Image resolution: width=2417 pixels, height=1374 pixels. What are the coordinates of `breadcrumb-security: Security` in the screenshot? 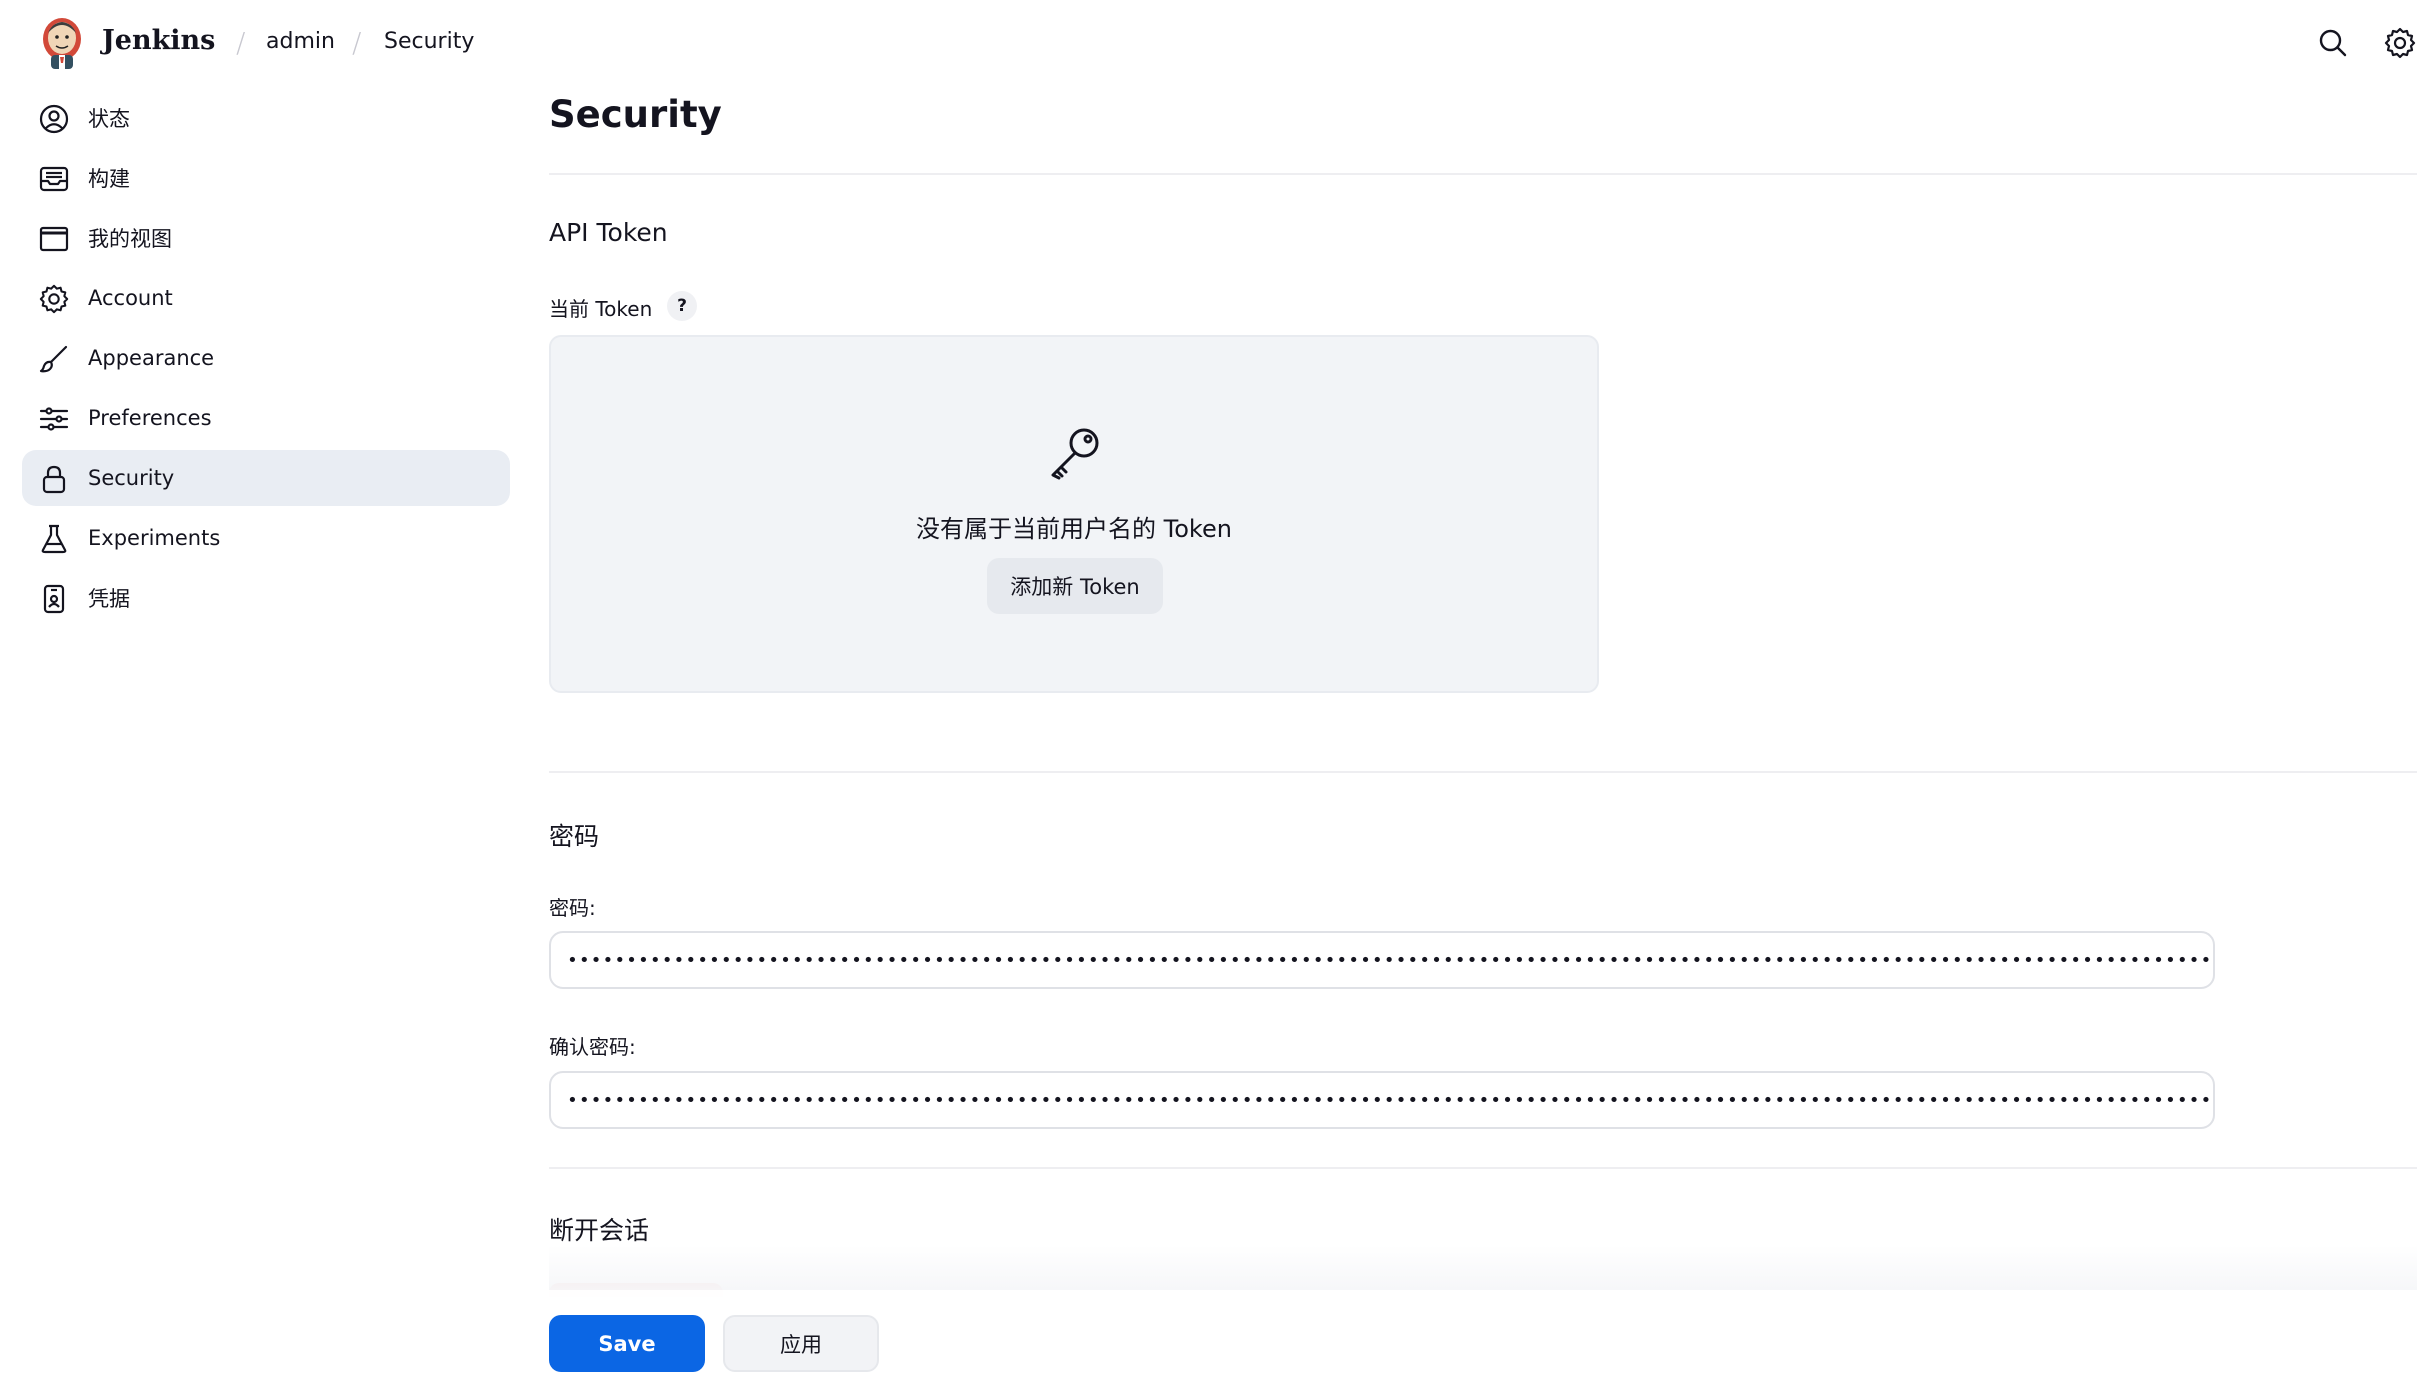 It's located at (429, 41).